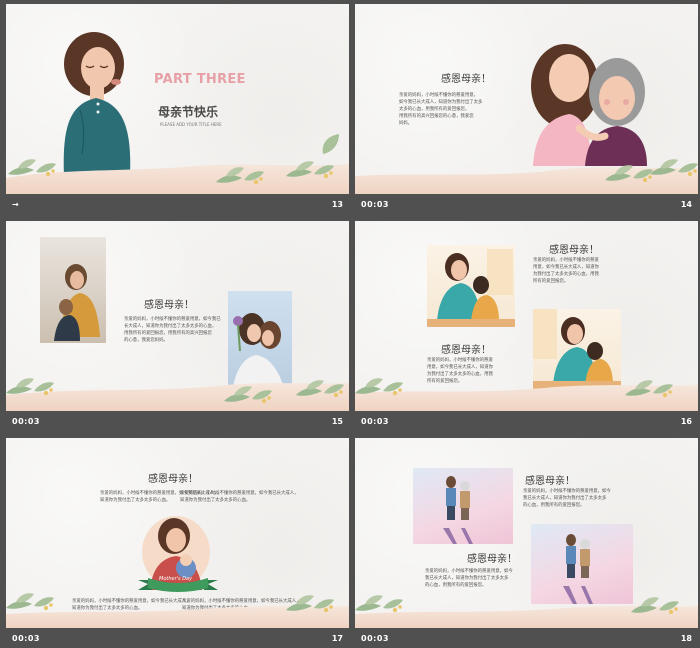 The image size is (700, 648). Describe the element at coordinates (188, 112) in the screenshot. I see `section-subtitle: 母亲节快乐` at that location.